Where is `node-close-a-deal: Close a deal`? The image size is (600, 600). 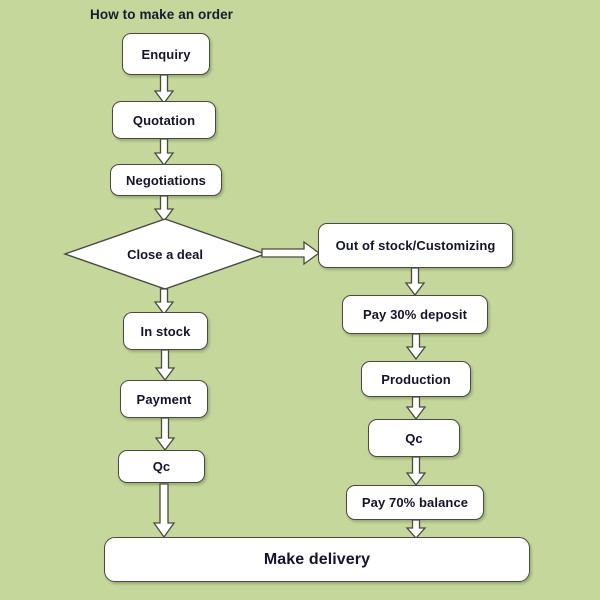 node-close-a-deal: Close a deal is located at coordinates (165, 254).